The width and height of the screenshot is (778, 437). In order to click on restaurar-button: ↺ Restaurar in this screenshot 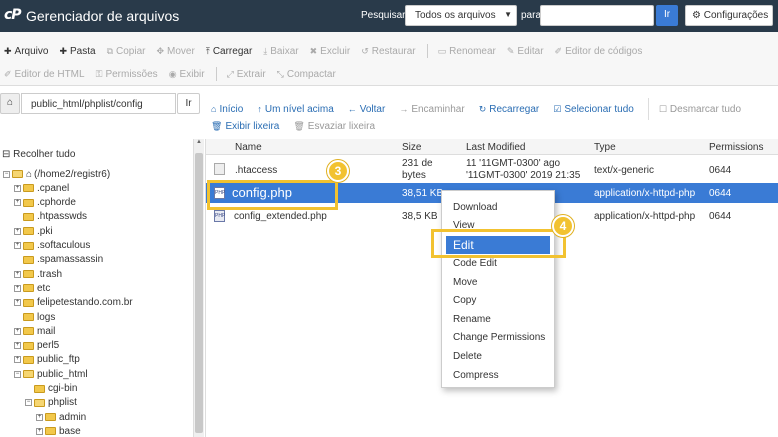, I will do `click(388, 51)`.